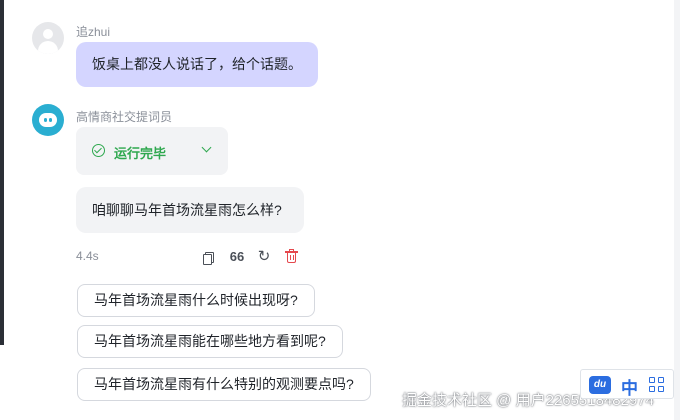 Image resolution: width=680 pixels, height=420 pixels. I want to click on ime-language-toggle: 中, so click(629, 386).